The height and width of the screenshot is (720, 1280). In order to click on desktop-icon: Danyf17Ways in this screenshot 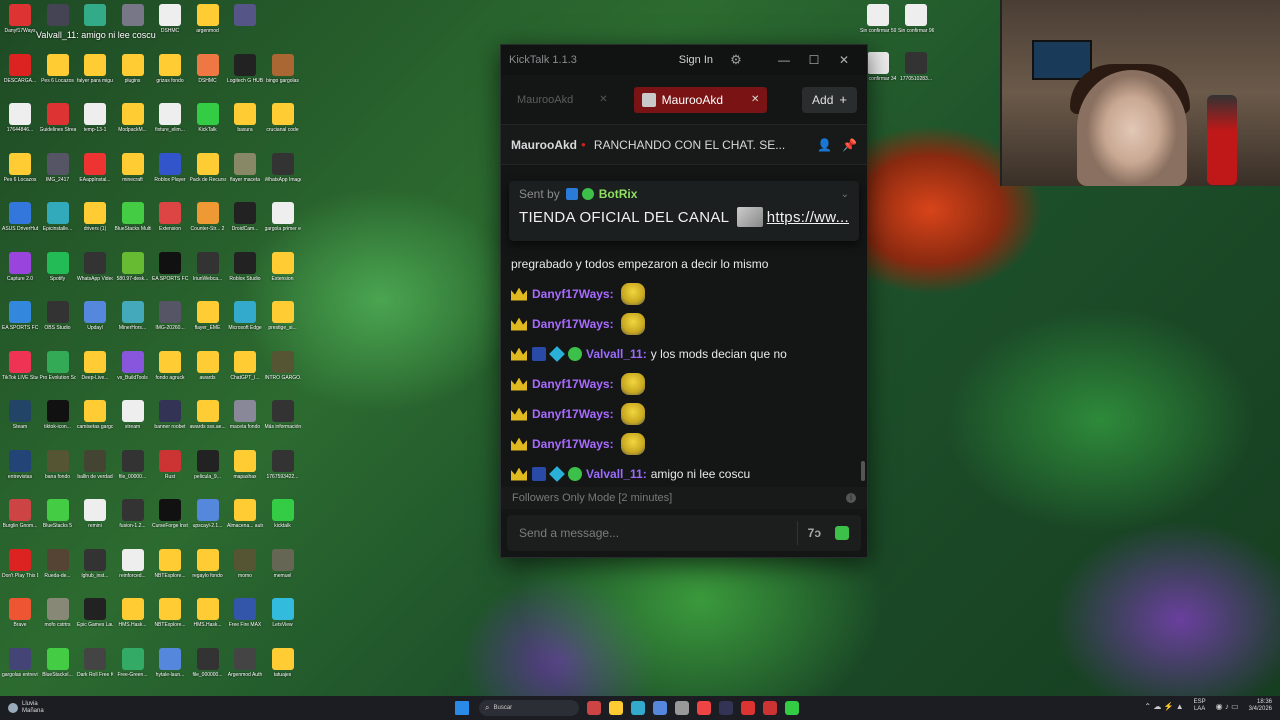, I will do `click(20, 26)`.